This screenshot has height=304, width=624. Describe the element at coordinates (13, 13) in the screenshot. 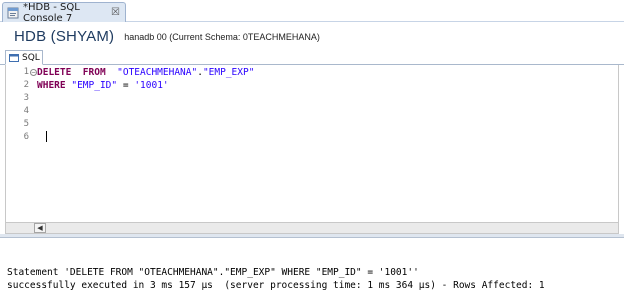

I see `sql-console-icon` at that location.